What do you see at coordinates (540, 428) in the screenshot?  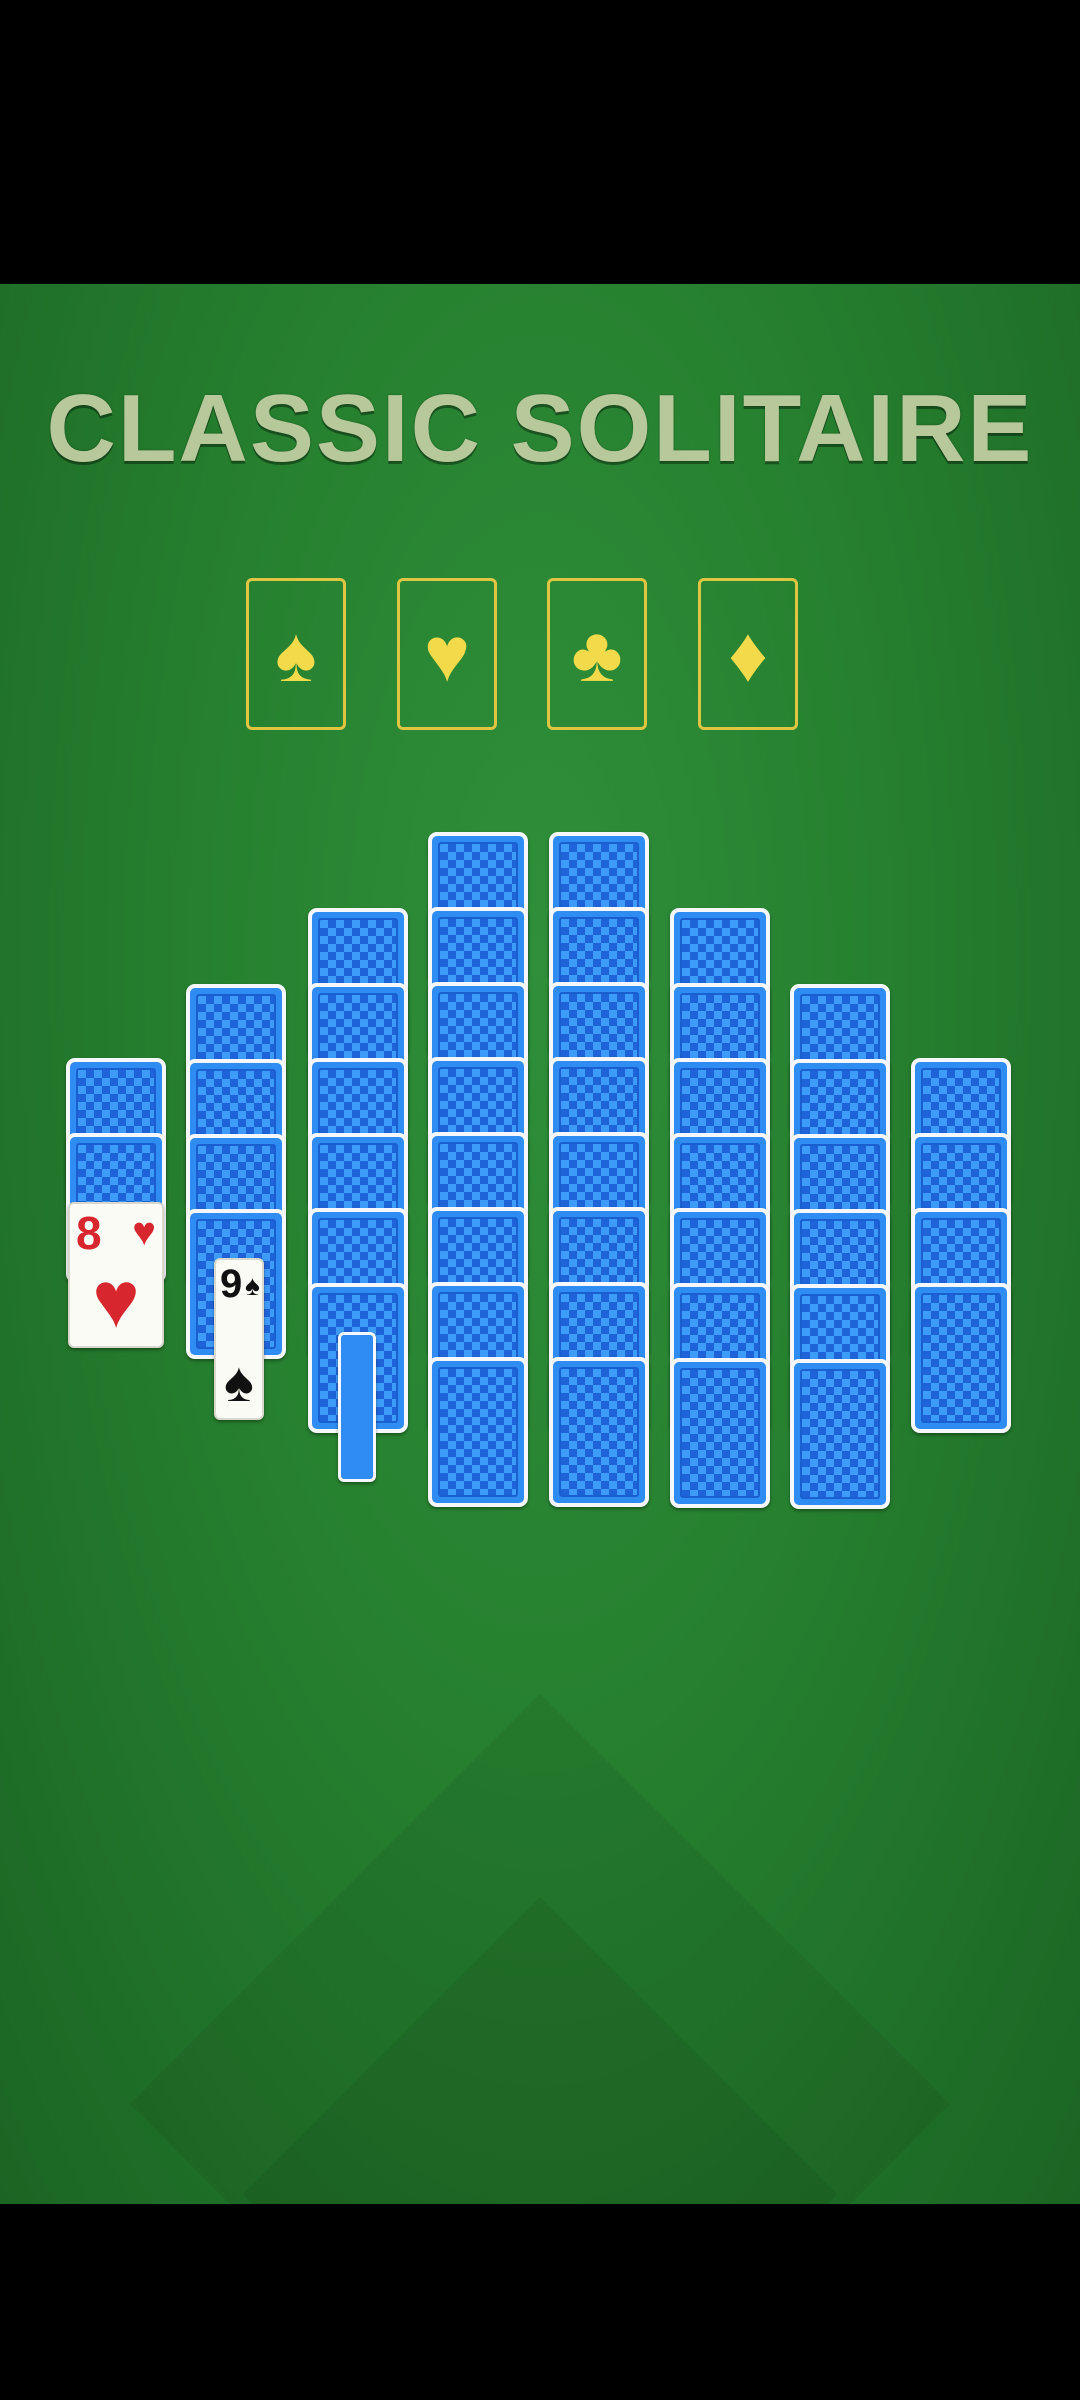 I see `game-title: CLASSIC SOLITAIRE` at bounding box center [540, 428].